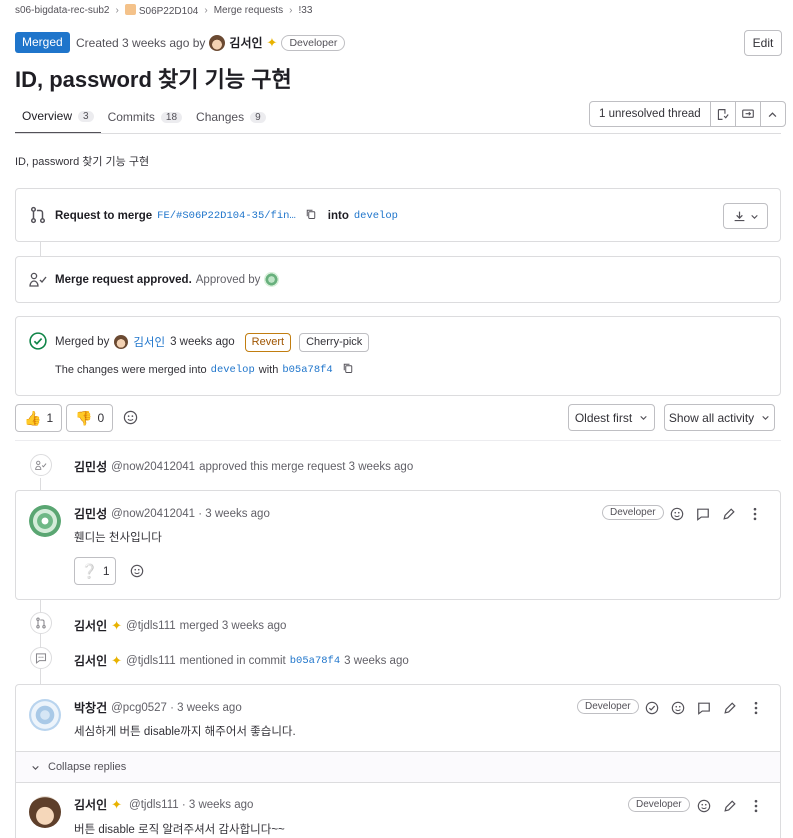  I want to click on connector-line, so click(40, 249).